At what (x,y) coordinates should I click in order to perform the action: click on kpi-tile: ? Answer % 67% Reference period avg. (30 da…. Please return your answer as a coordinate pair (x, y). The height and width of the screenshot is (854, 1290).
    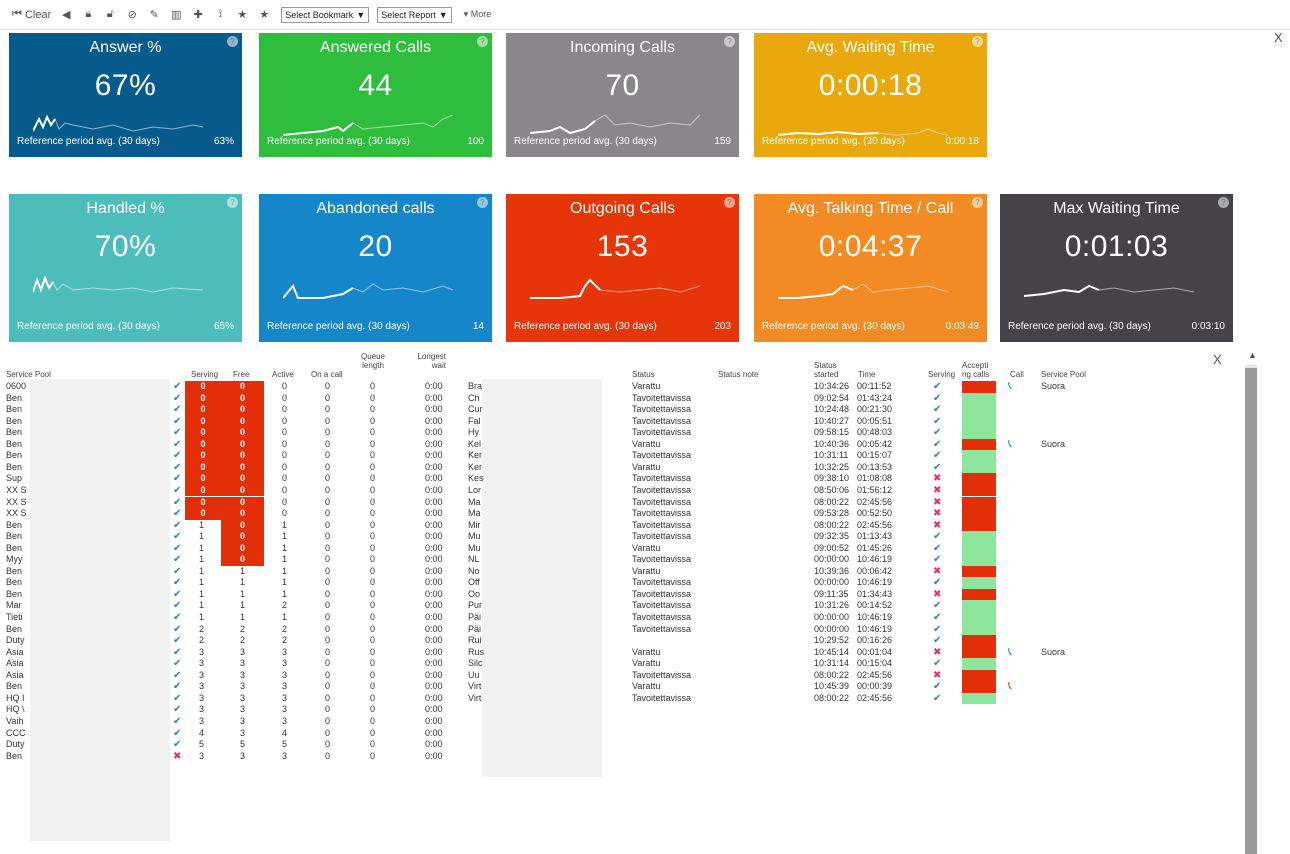
    Looking at the image, I should click on (125, 95).